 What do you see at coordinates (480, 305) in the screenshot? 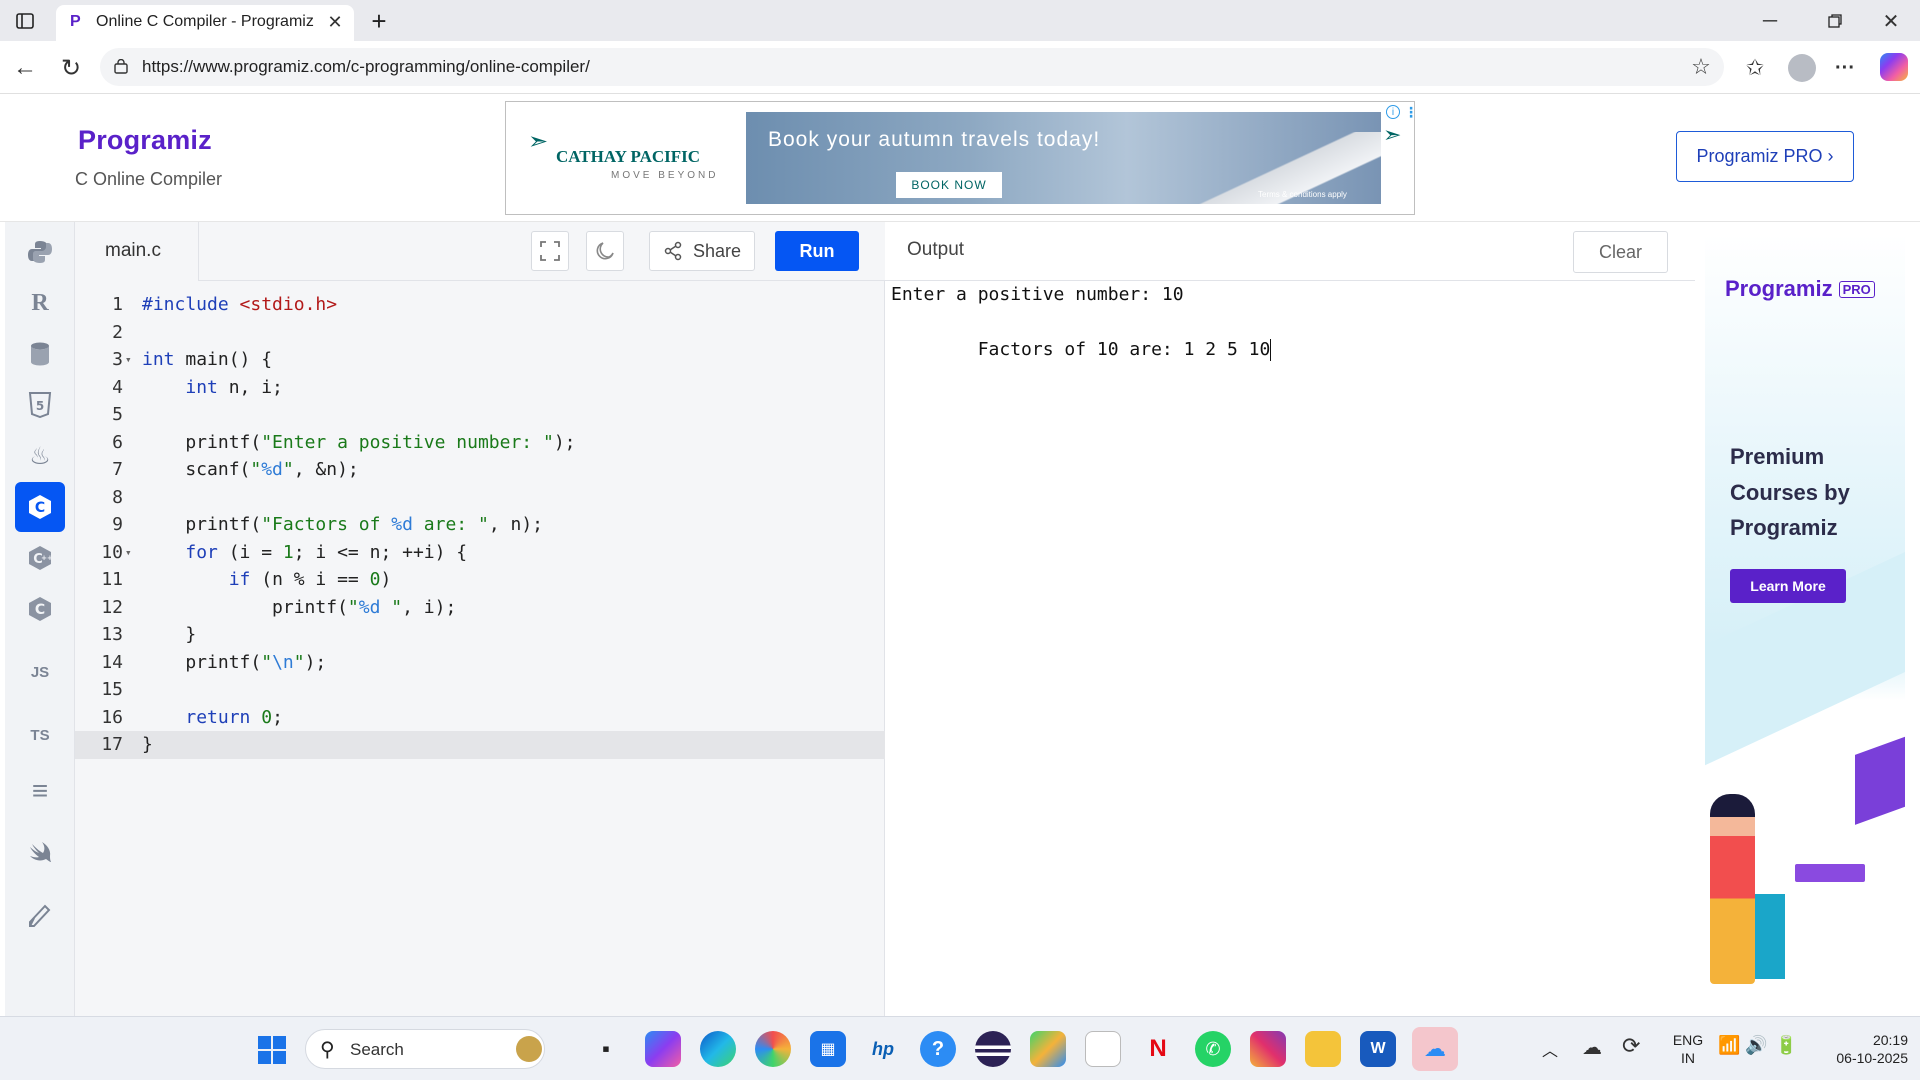
I see `code-line: 1 #include <stdio.h>` at bounding box center [480, 305].